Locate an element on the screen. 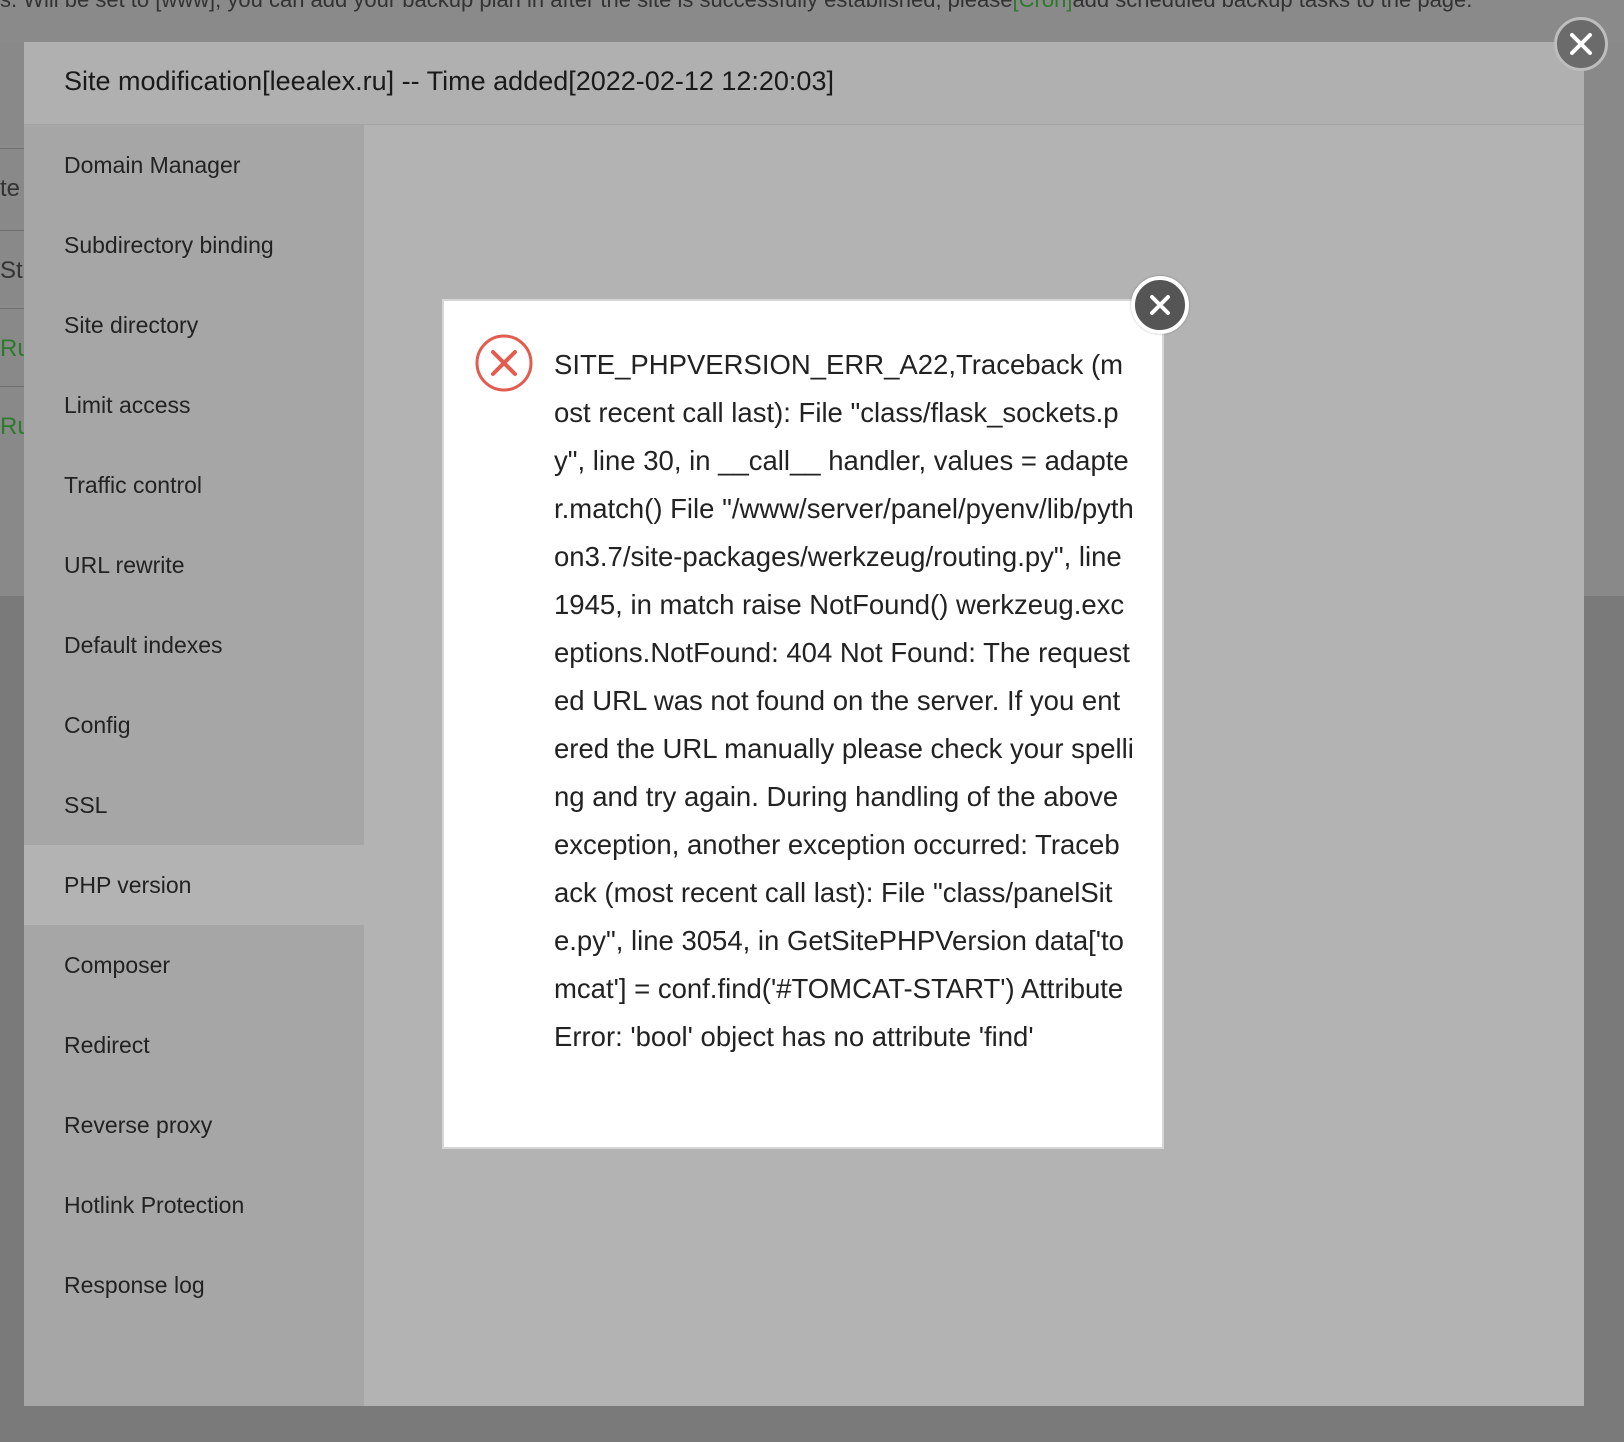  sidebar-item-composer: Composer is located at coordinates (194, 965).